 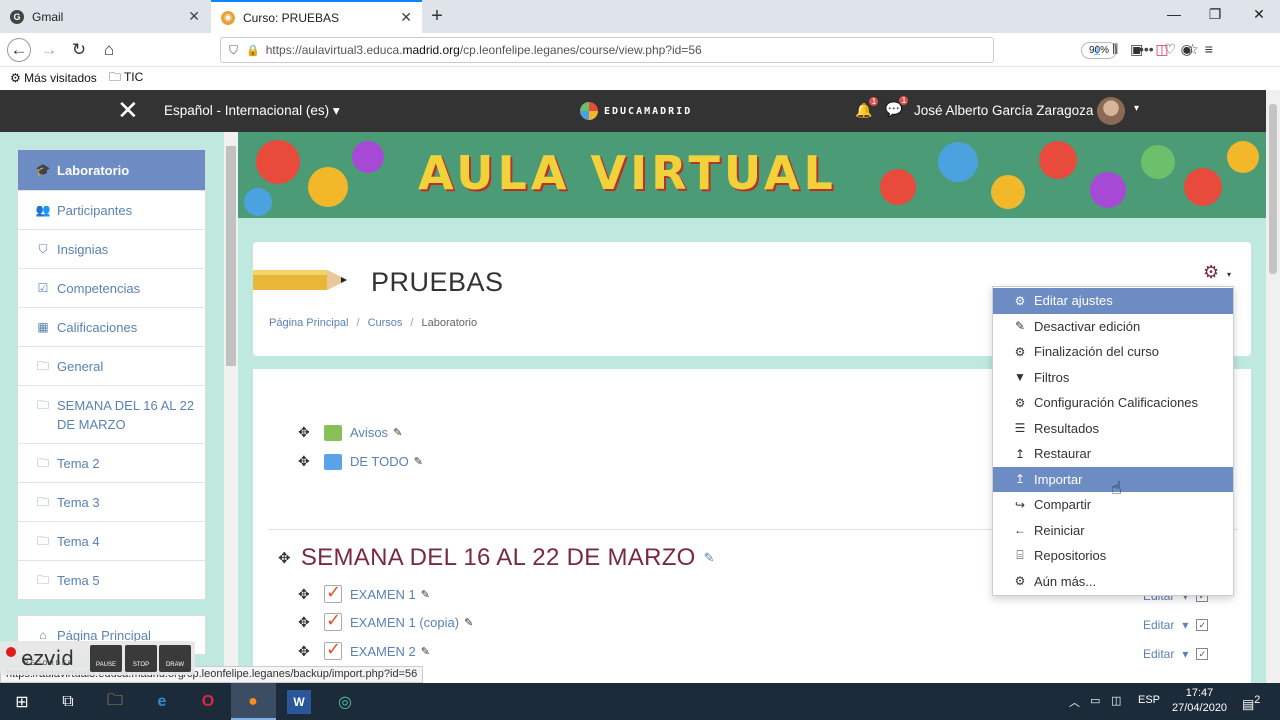 What do you see at coordinates (111, 502) in the screenshot?
I see `sidebar-item-tema-3: 🗀 Tema 3` at bounding box center [111, 502].